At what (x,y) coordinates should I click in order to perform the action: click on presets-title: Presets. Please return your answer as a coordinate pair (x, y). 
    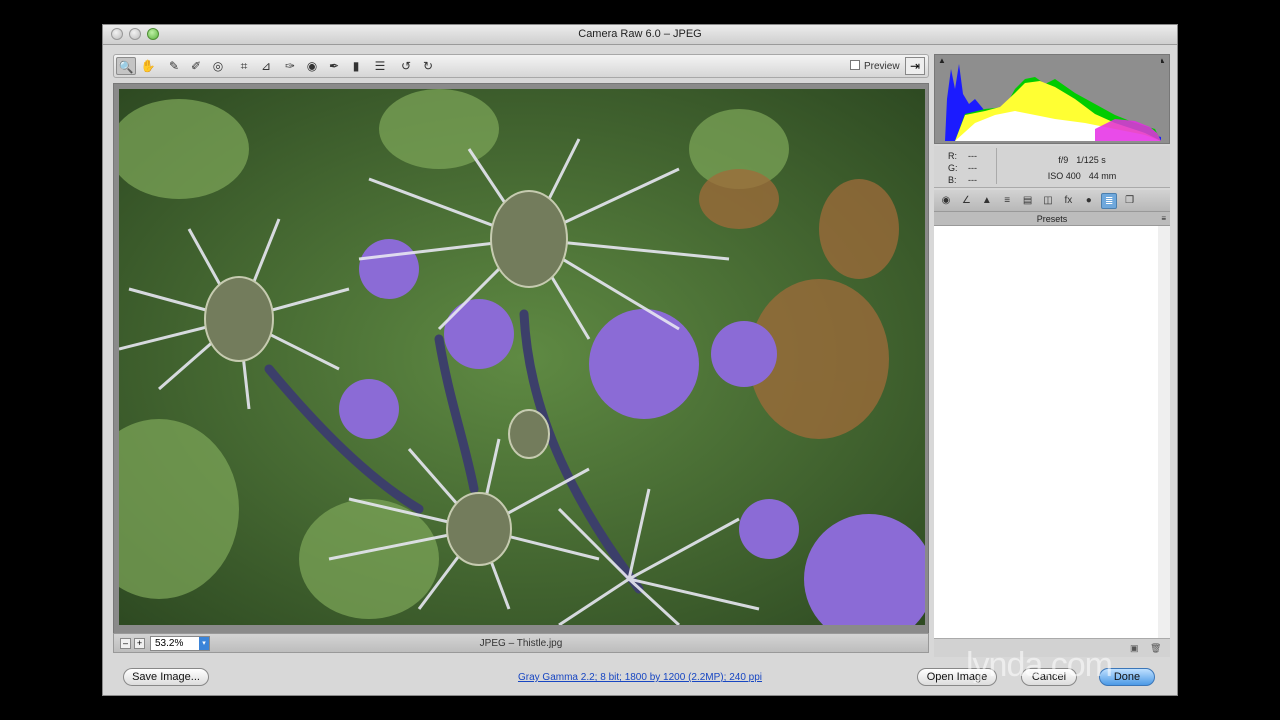
    Looking at the image, I should click on (1052, 219).